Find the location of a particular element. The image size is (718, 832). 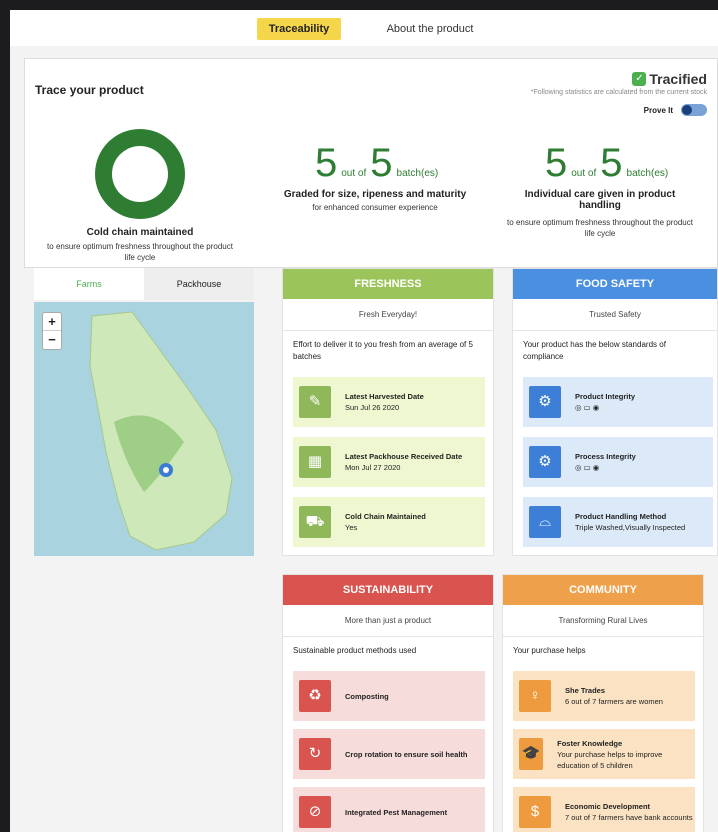

farm-map is located at coordinates (144, 429).